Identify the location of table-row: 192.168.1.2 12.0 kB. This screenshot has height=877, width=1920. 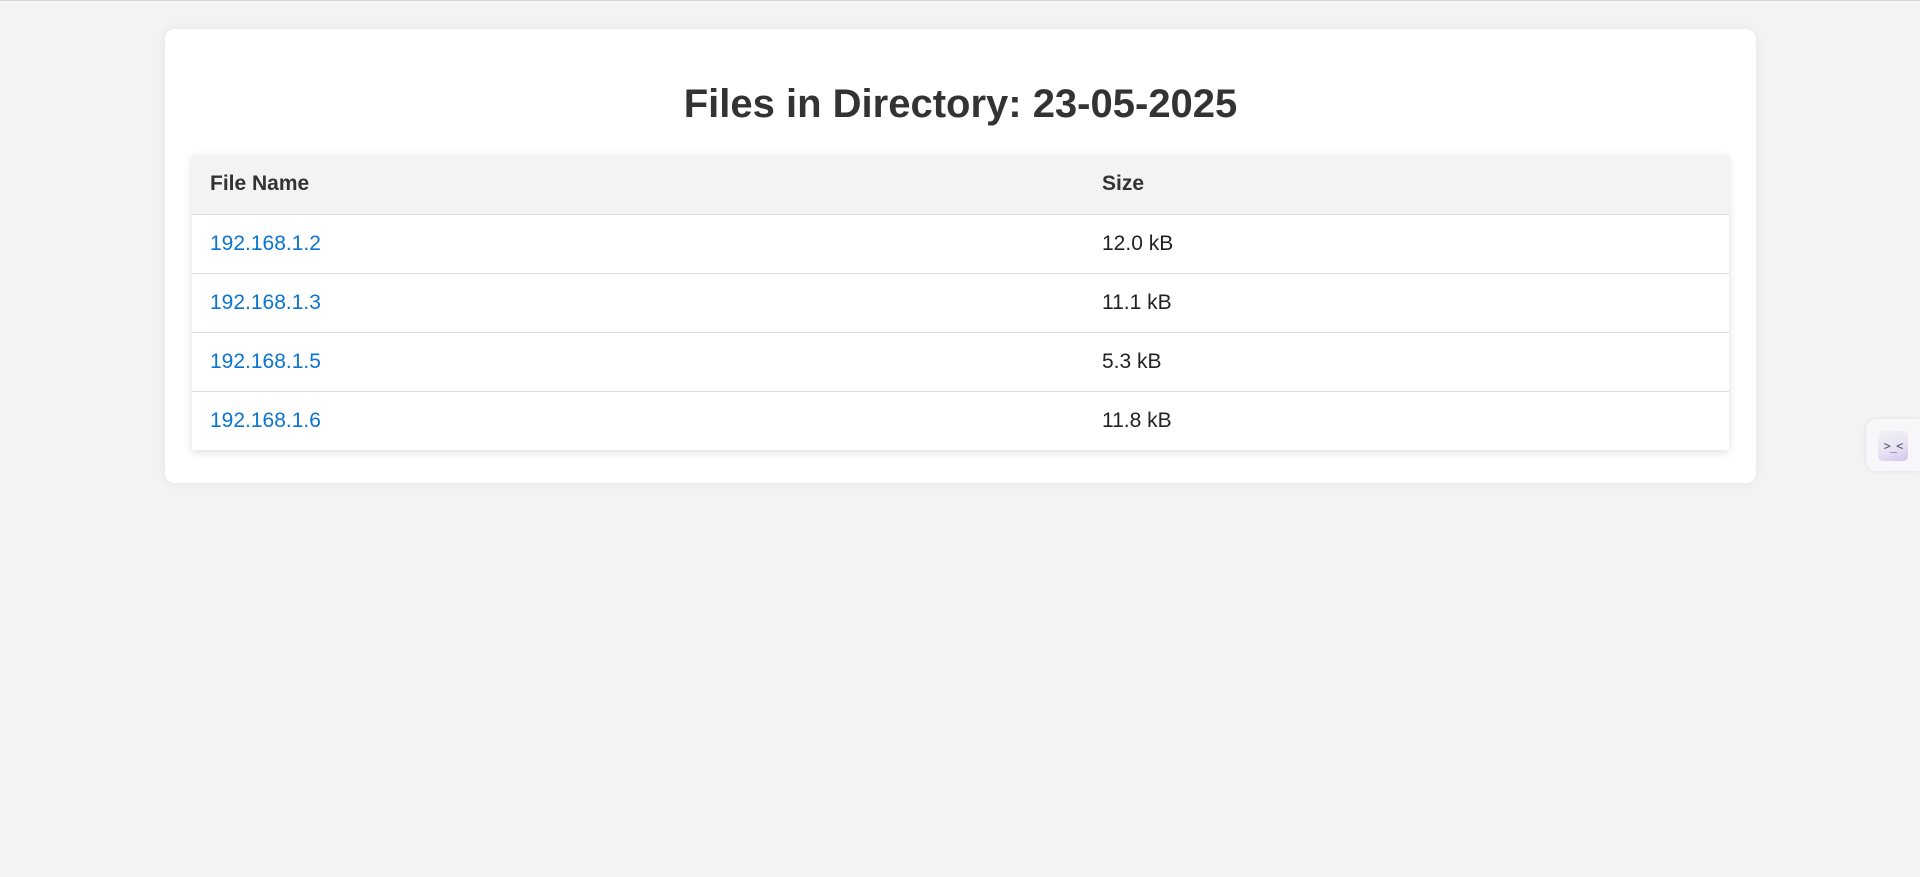
(960, 244).